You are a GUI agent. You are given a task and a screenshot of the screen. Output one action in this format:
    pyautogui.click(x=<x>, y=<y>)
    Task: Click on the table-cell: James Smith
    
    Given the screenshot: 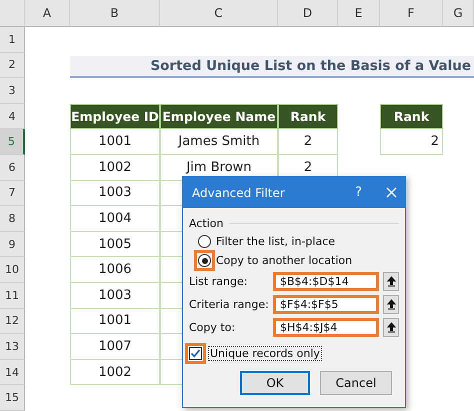 What is the action you would take?
    pyautogui.click(x=219, y=142)
    